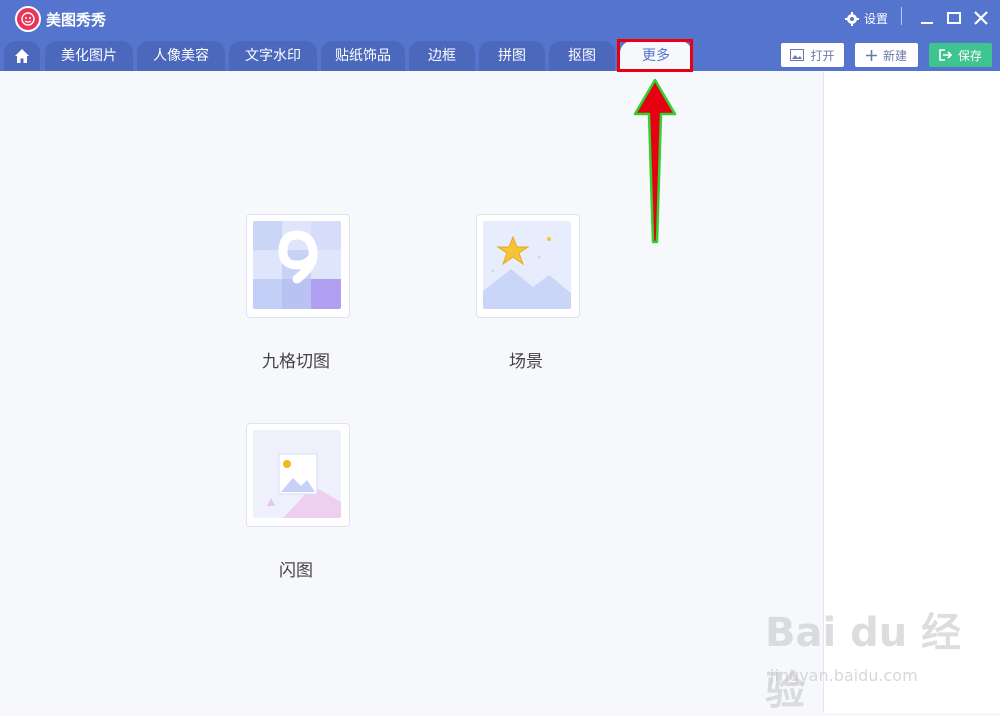 Image resolution: width=1000 pixels, height=716 pixels. Describe the element at coordinates (981, 18) in the screenshot. I see `close-icon` at that location.